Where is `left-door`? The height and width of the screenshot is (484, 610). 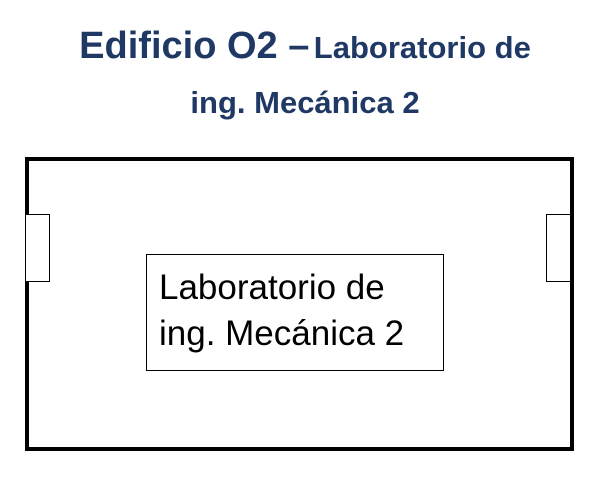
left-door is located at coordinates (37, 248).